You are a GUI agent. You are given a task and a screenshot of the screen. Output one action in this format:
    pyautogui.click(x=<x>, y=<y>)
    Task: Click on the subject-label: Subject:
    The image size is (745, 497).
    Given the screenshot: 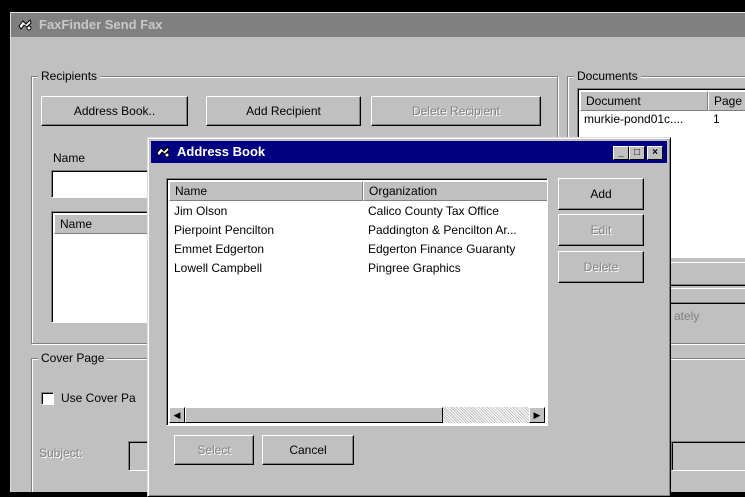 What is the action you would take?
    pyautogui.click(x=61, y=453)
    